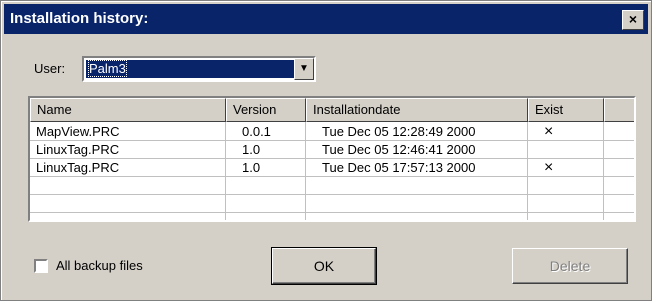 The image size is (652, 301). What do you see at coordinates (128, 110) in the screenshot?
I see `column-header-name: Name` at bounding box center [128, 110].